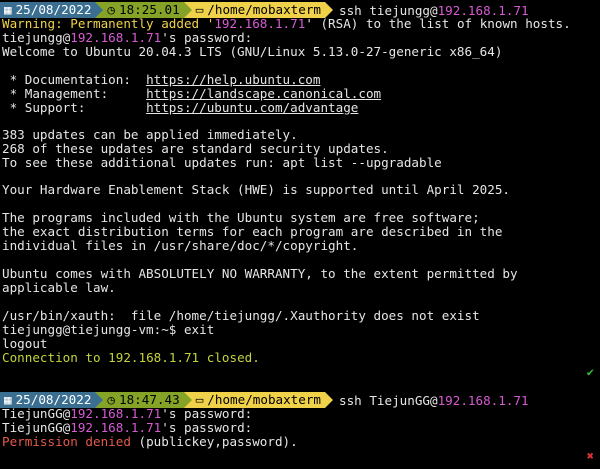 The image size is (600, 469). I want to click on denied-suffix: (publickey,password)., so click(214, 441).